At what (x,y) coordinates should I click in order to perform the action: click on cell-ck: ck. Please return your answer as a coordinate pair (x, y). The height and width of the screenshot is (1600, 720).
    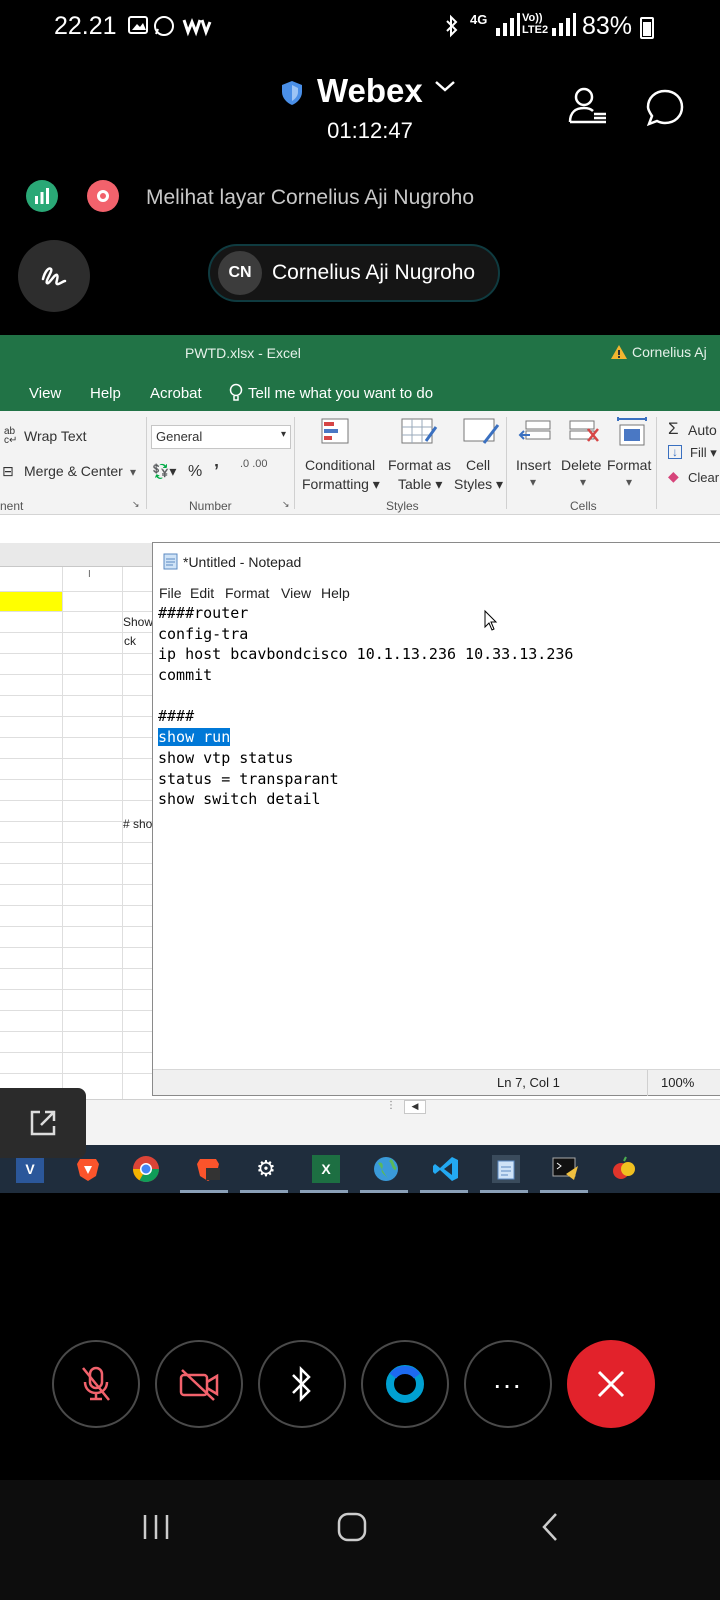
    Looking at the image, I should click on (130, 641).